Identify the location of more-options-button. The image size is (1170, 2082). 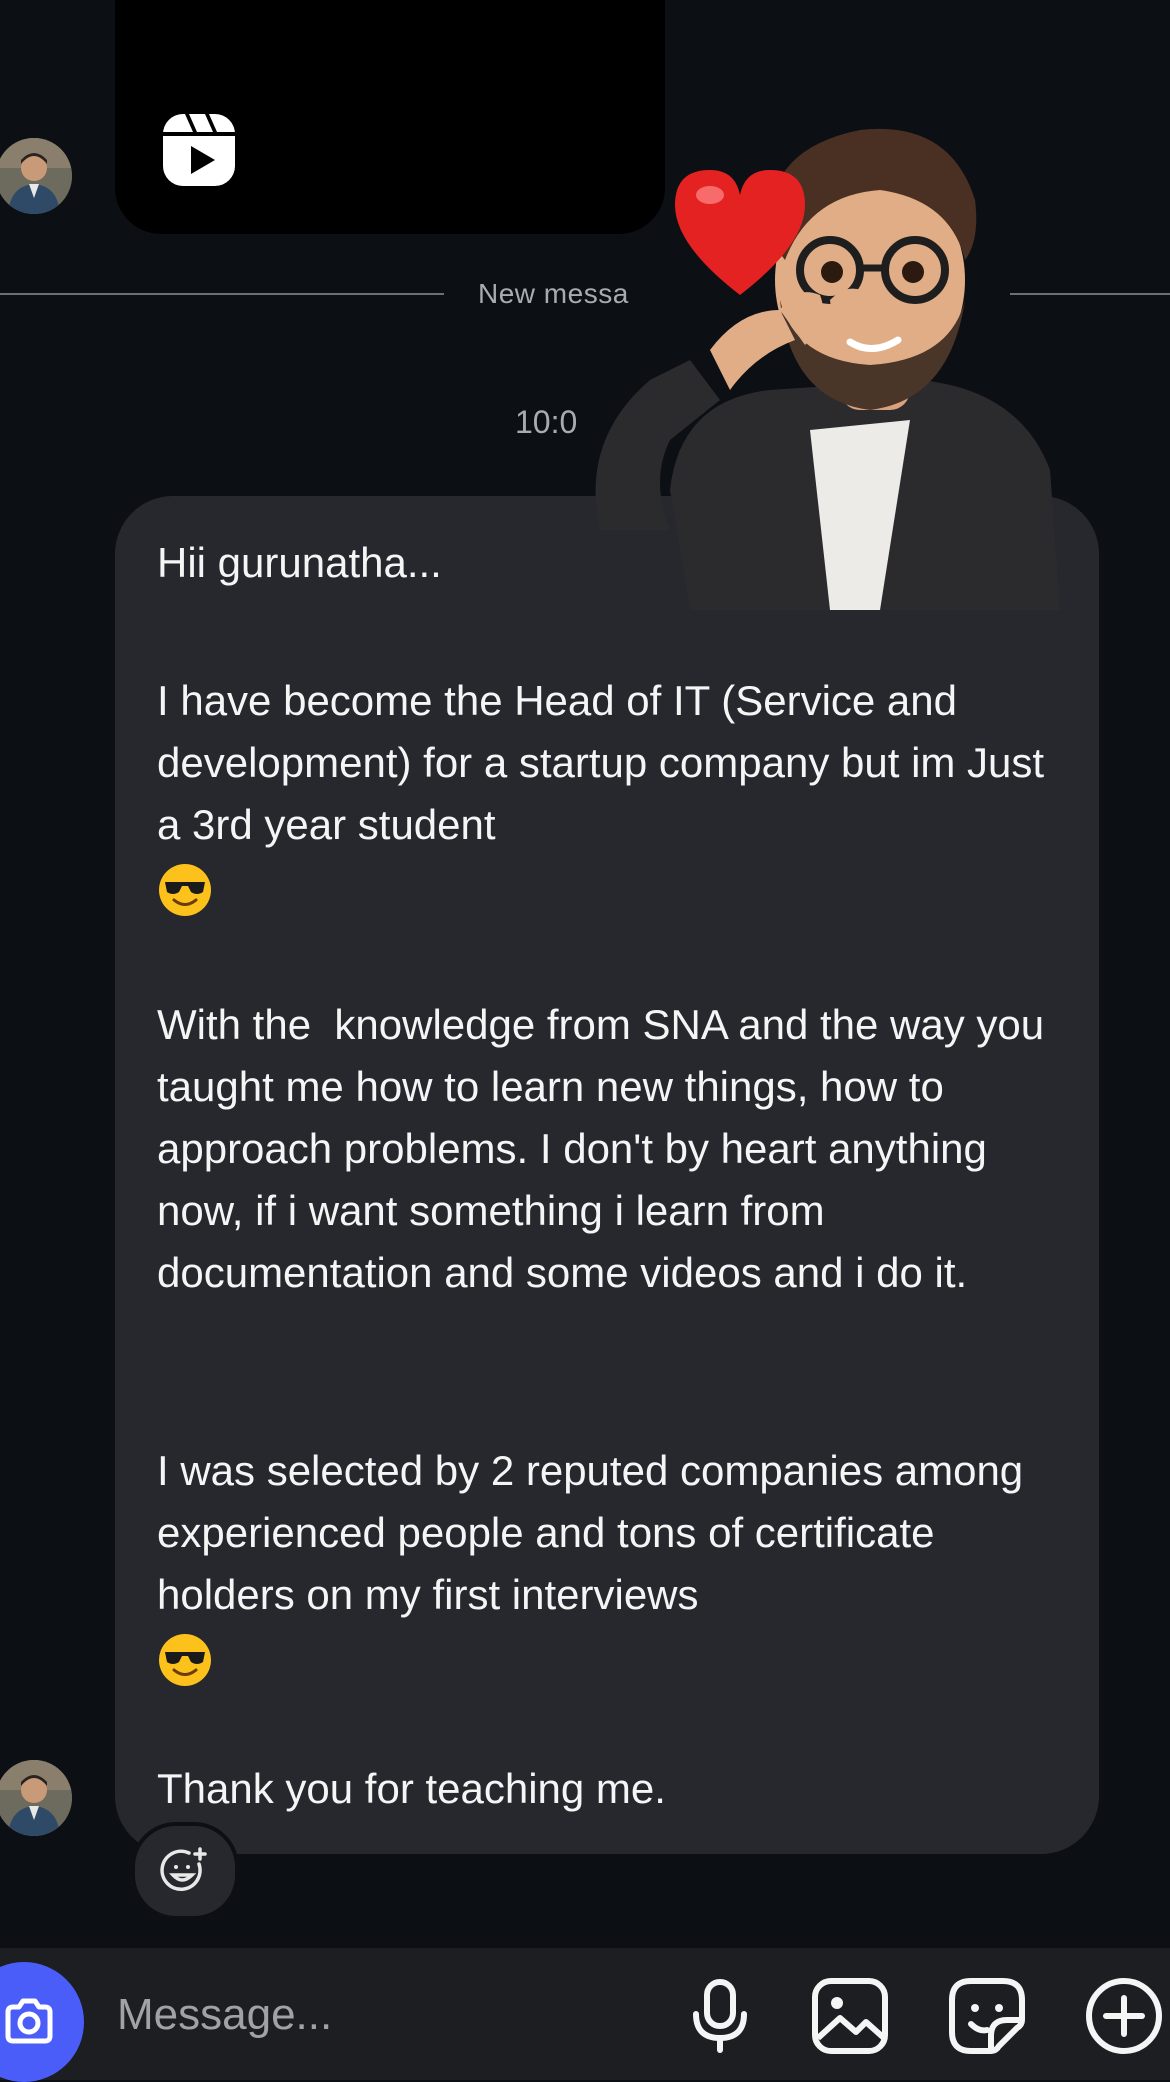
(1124, 2016).